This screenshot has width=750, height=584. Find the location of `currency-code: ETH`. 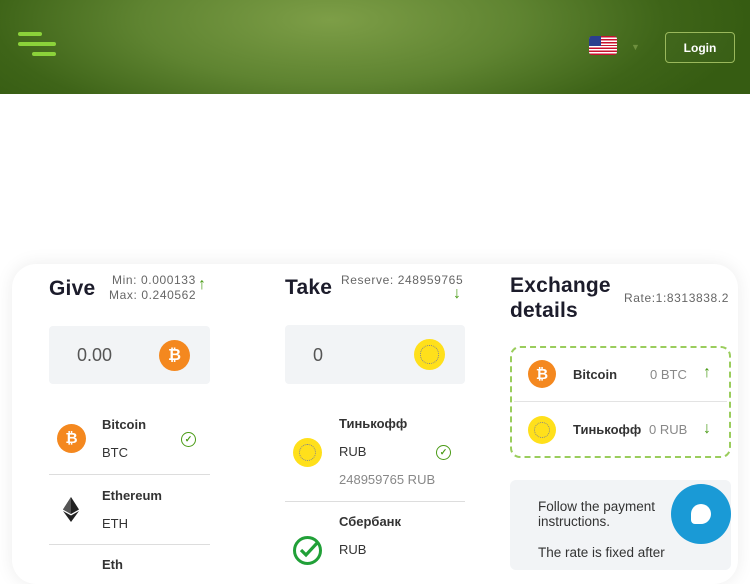

currency-code: ETH is located at coordinates (115, 523).